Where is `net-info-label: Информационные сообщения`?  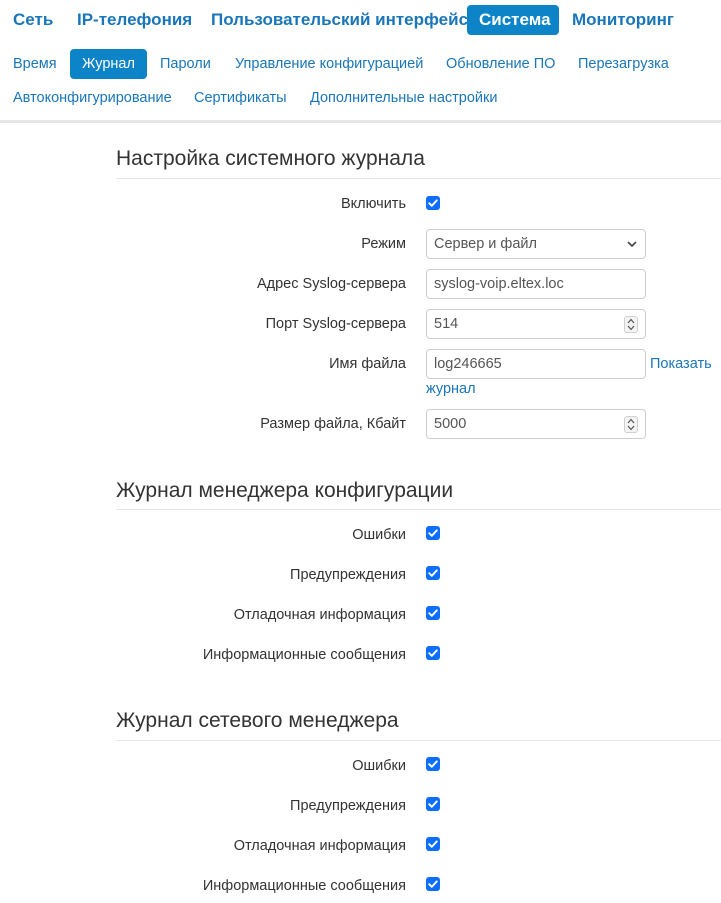
net-info-label: Информационные сообщения is located at coordinates (304, 886).